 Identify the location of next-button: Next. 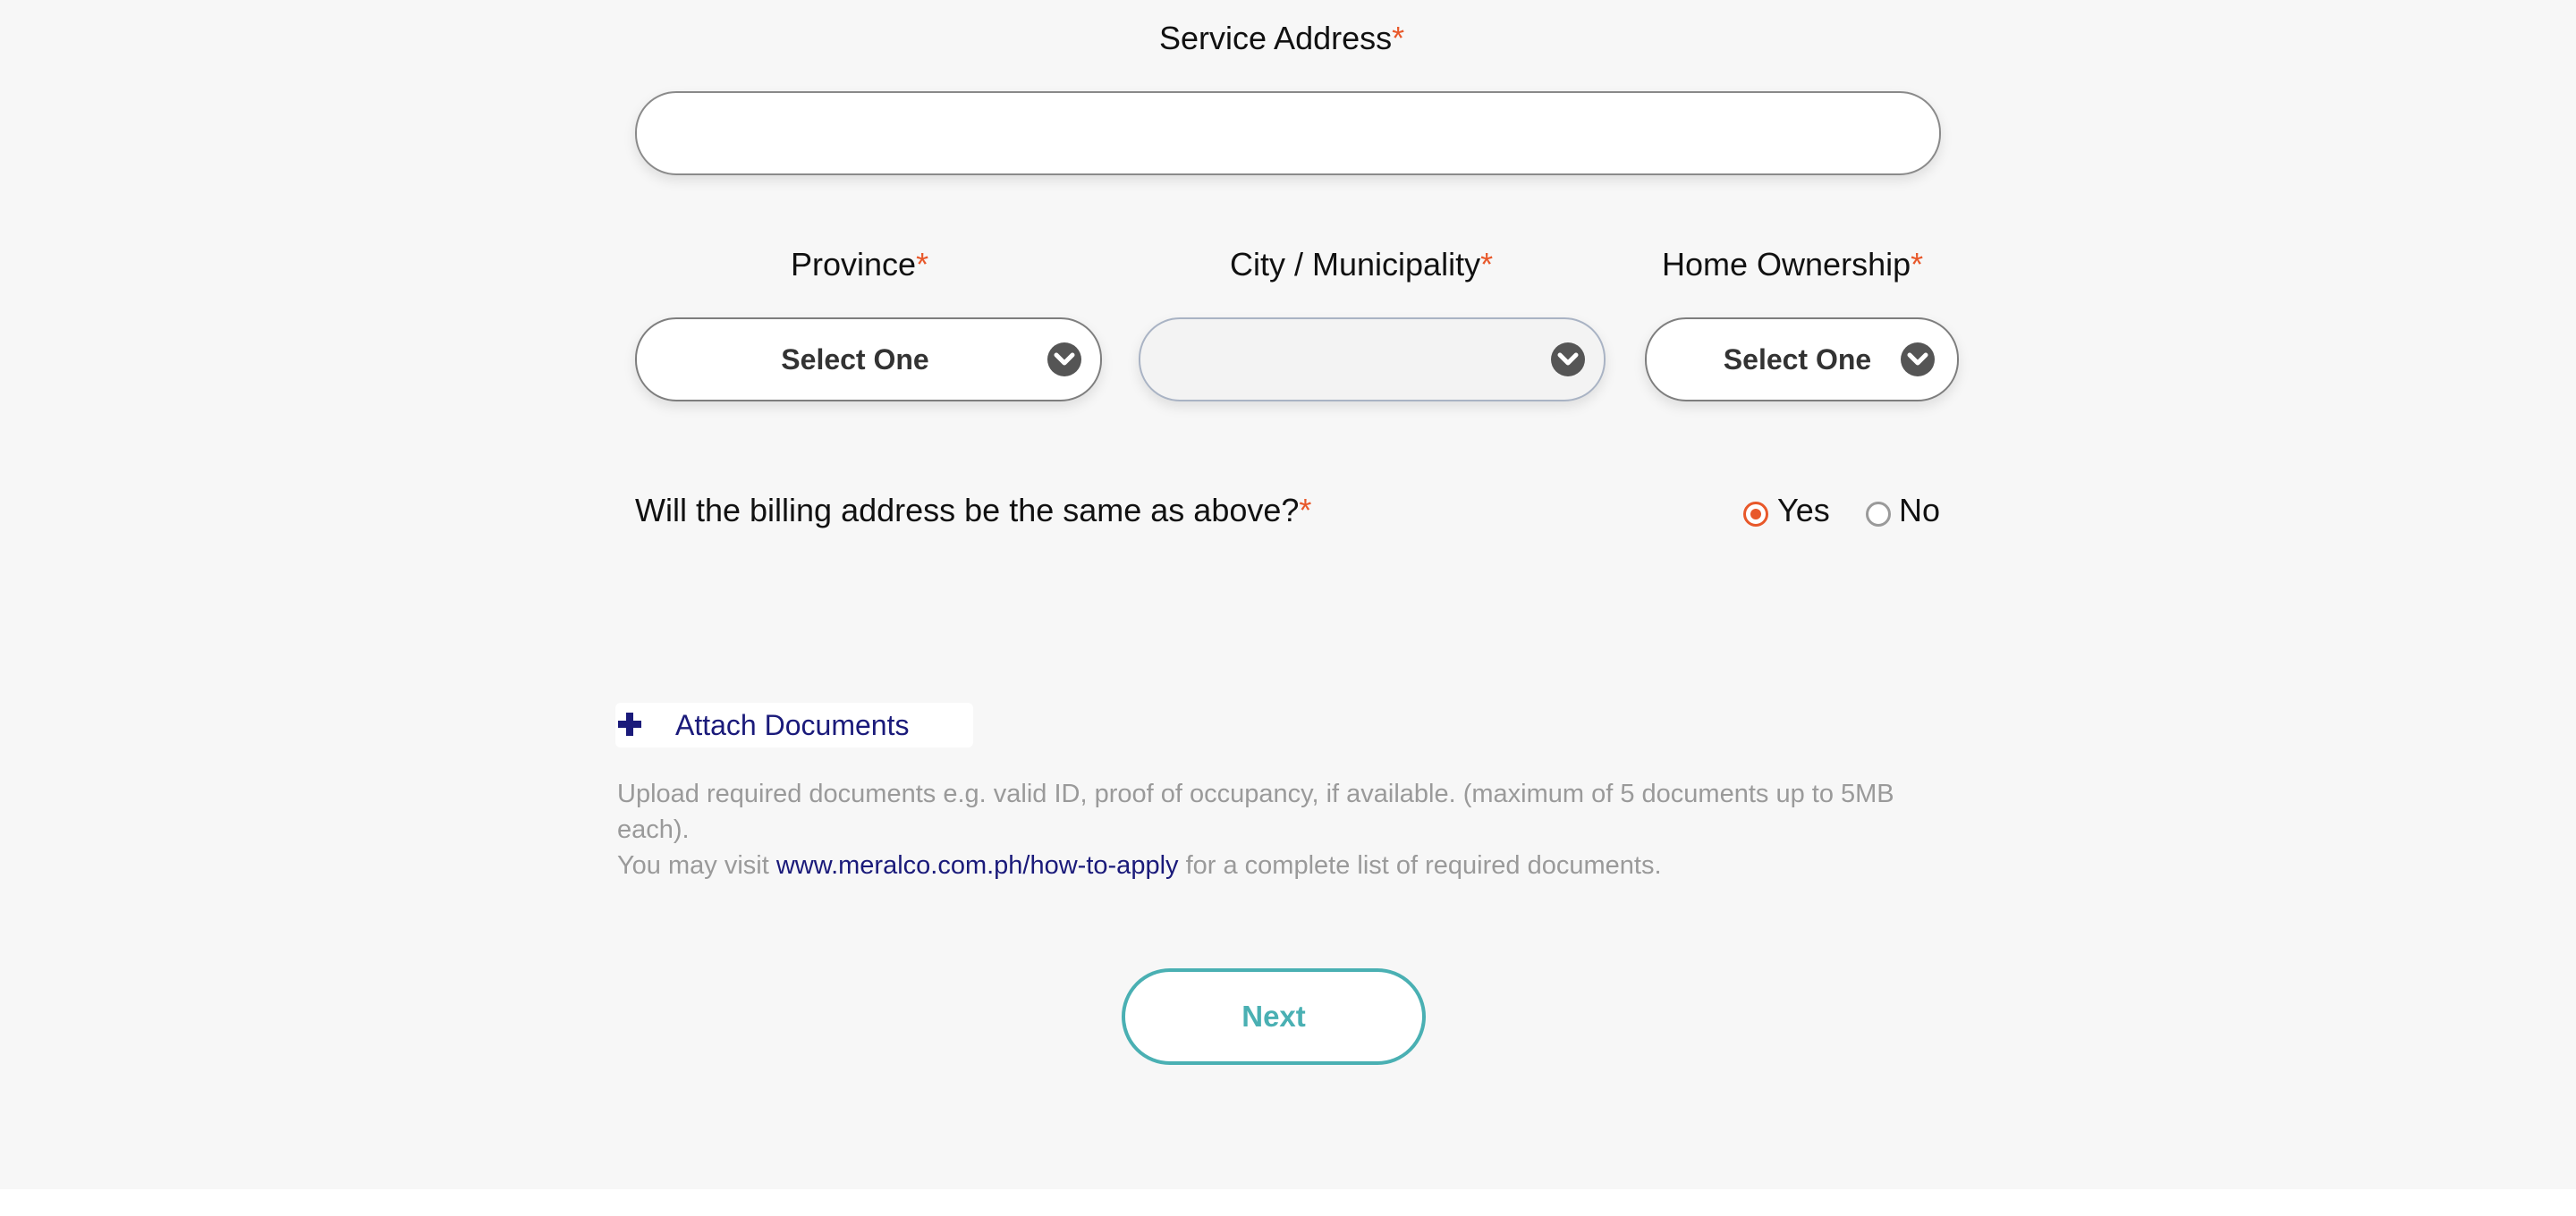
(1274, 1016).